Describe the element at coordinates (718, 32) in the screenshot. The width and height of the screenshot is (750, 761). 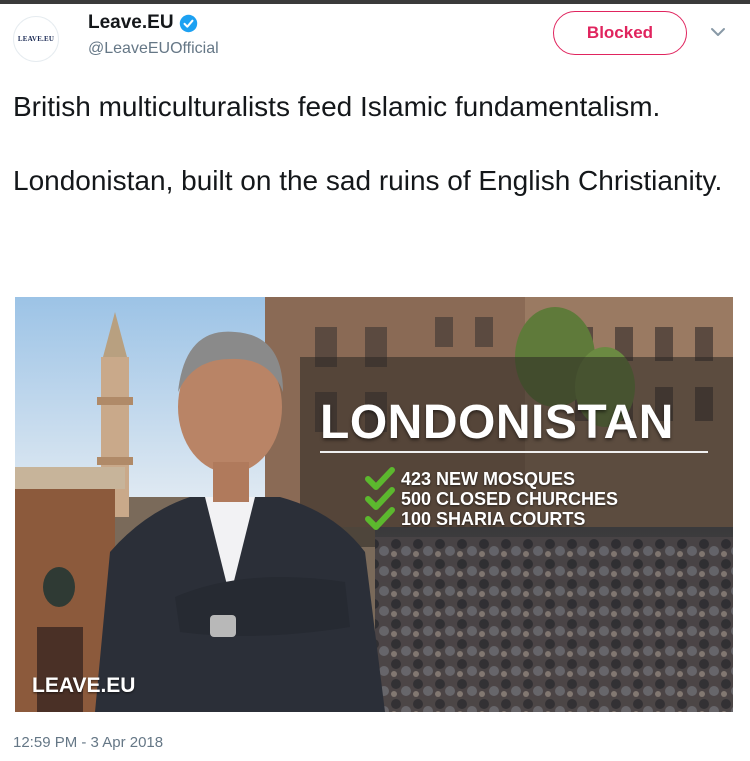
I see `chevron-down-icon` at that location.